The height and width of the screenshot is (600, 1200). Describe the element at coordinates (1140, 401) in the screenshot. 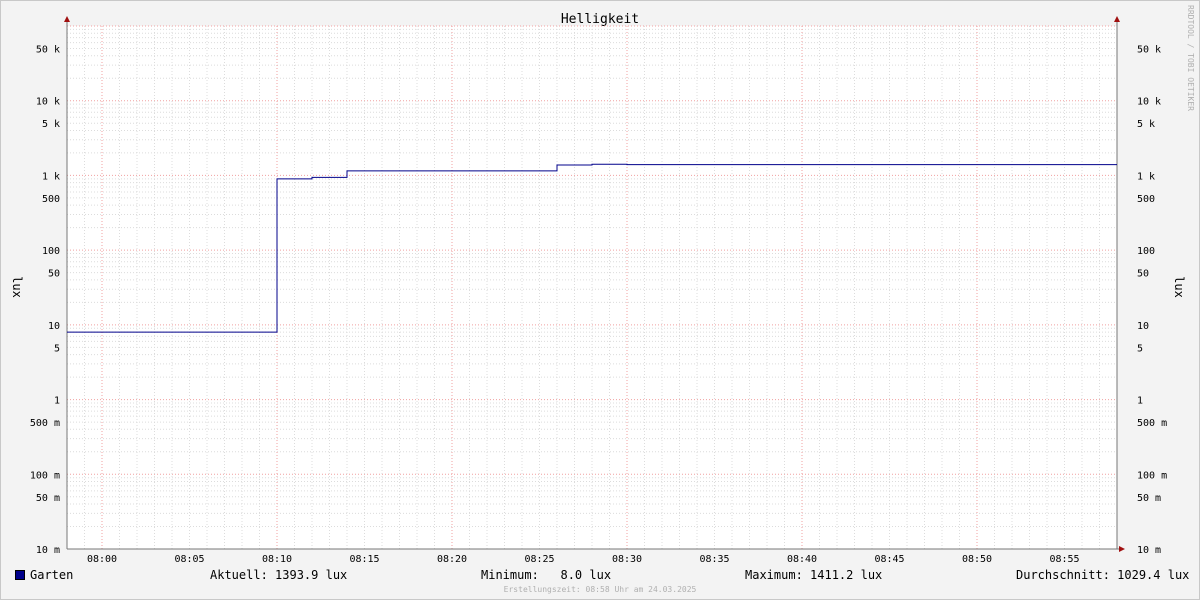

I see `y-tick-label-right: 1` at that location.